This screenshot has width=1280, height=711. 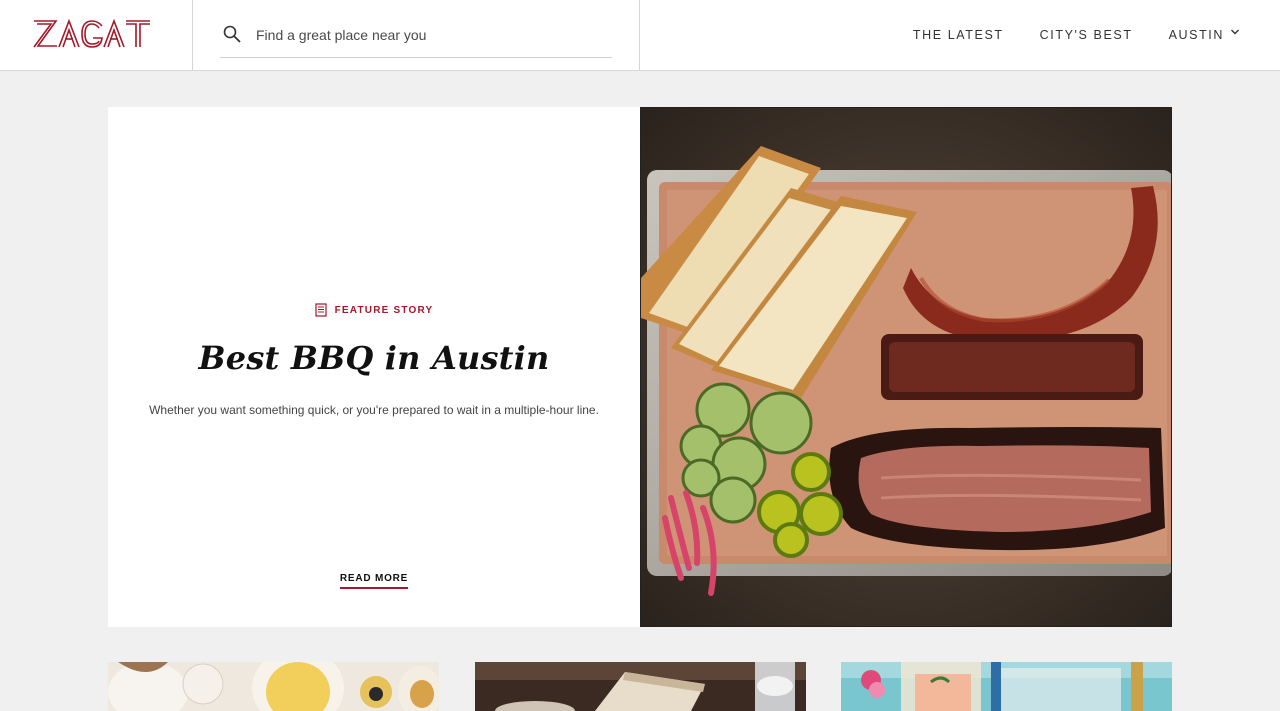 I want to click on site-header: THE LATEST CITY'S BEST AUSTIN, so click(x=640, y=35).